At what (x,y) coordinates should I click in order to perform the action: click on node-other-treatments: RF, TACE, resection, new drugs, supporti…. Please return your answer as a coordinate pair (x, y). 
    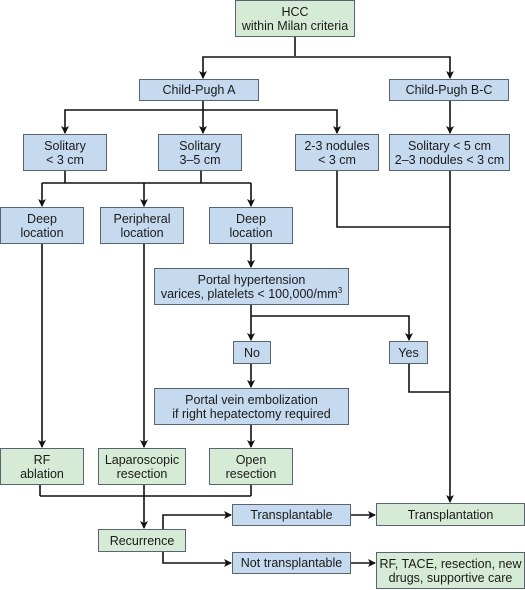
    Looking at the image, I should click on (450, 570).